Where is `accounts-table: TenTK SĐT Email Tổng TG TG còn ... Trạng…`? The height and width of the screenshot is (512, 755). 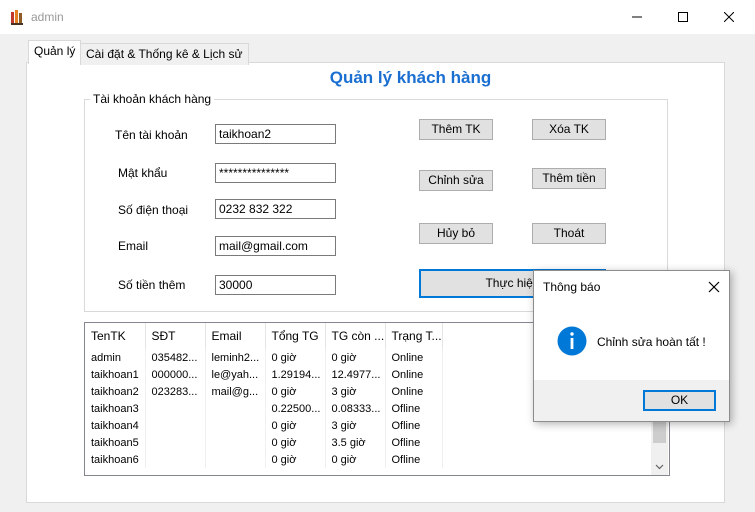
accounts-table: TenTK SĐT Email Tổng TG TG còn ... Trạng… is located at coordinates (264, 395).